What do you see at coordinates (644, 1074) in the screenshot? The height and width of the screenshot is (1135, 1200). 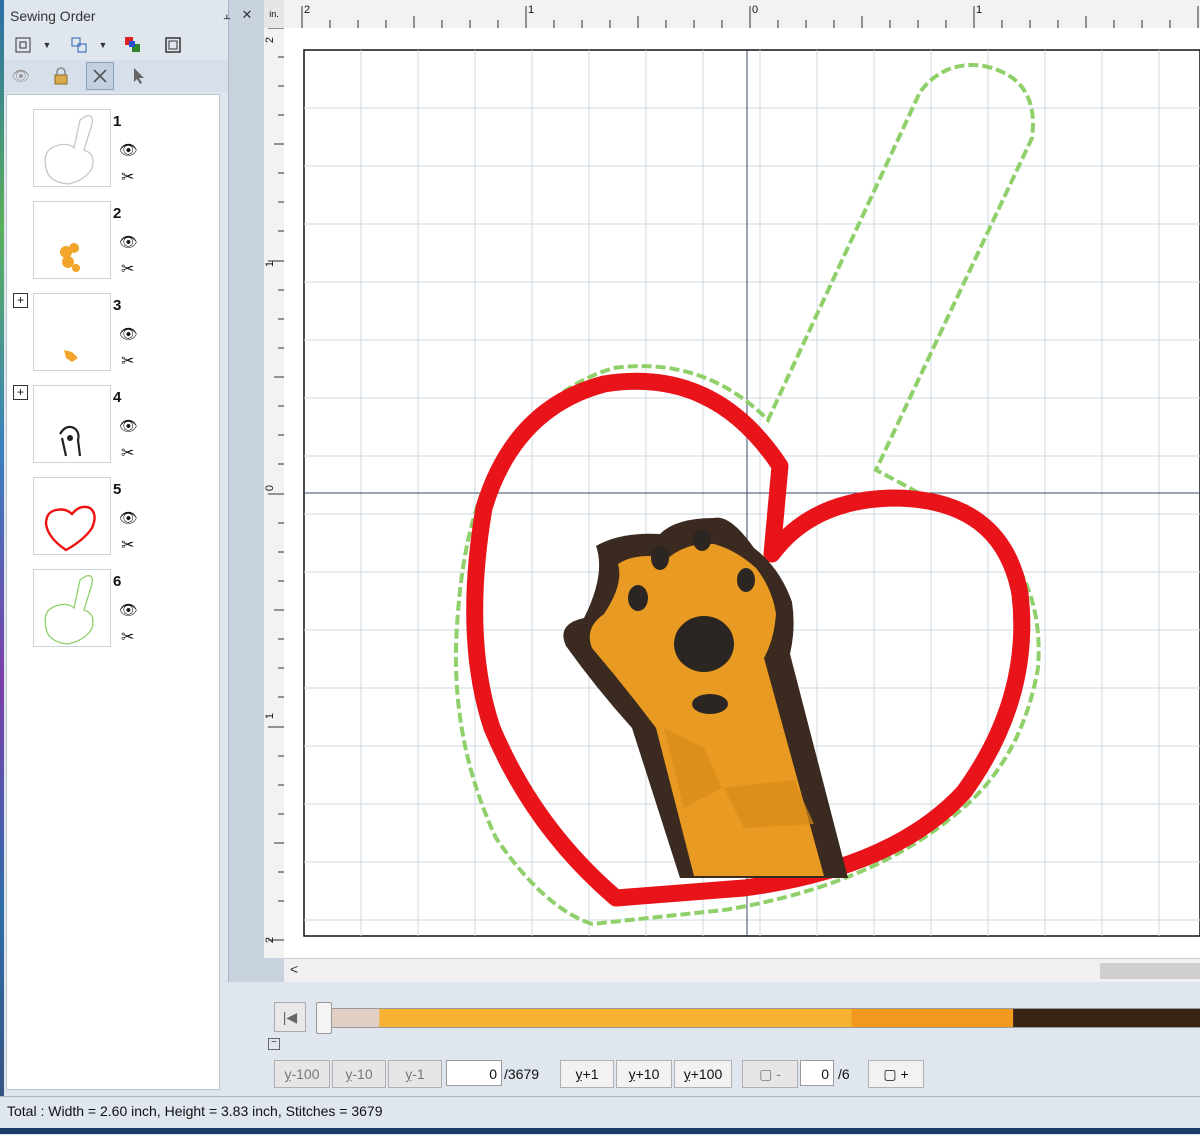 I see `forward-10-button: ỵ +10` at bounding box center [644, 1074].